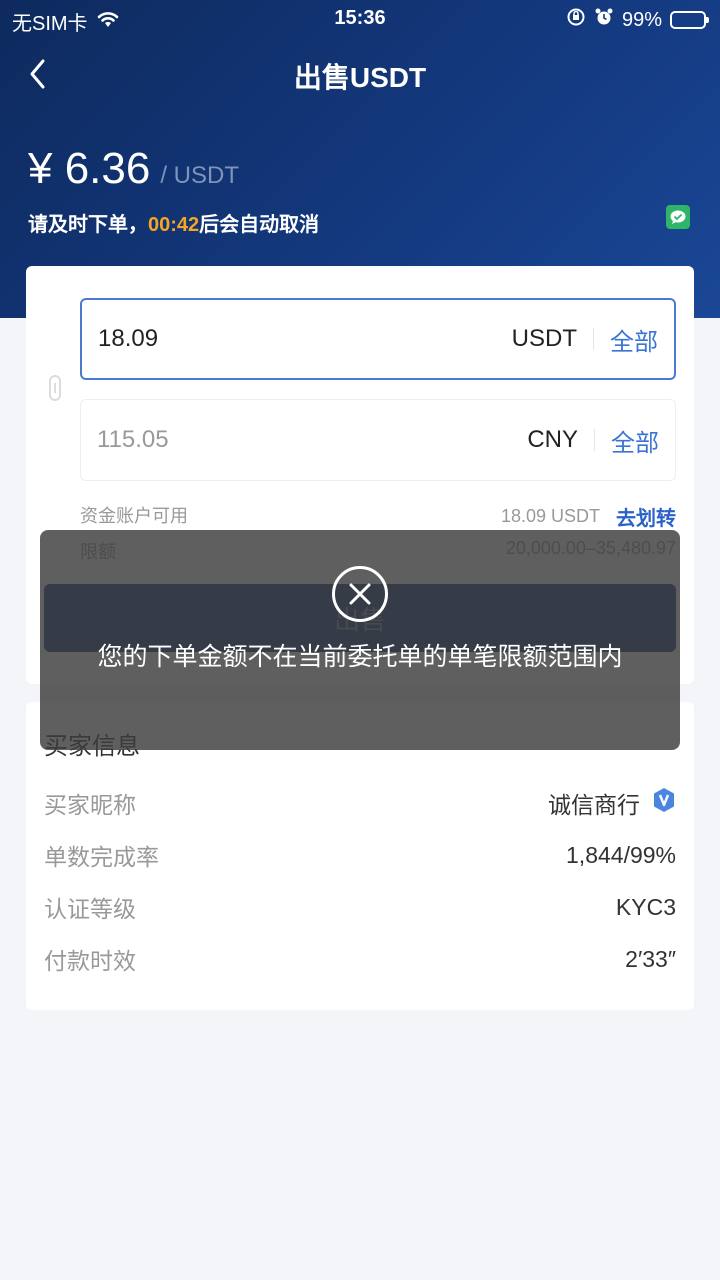 The image size is (720, 1280). Describe the element at coordinates (635, 440) in the screenshot. I see `cny-all-button: 全部` at that location.